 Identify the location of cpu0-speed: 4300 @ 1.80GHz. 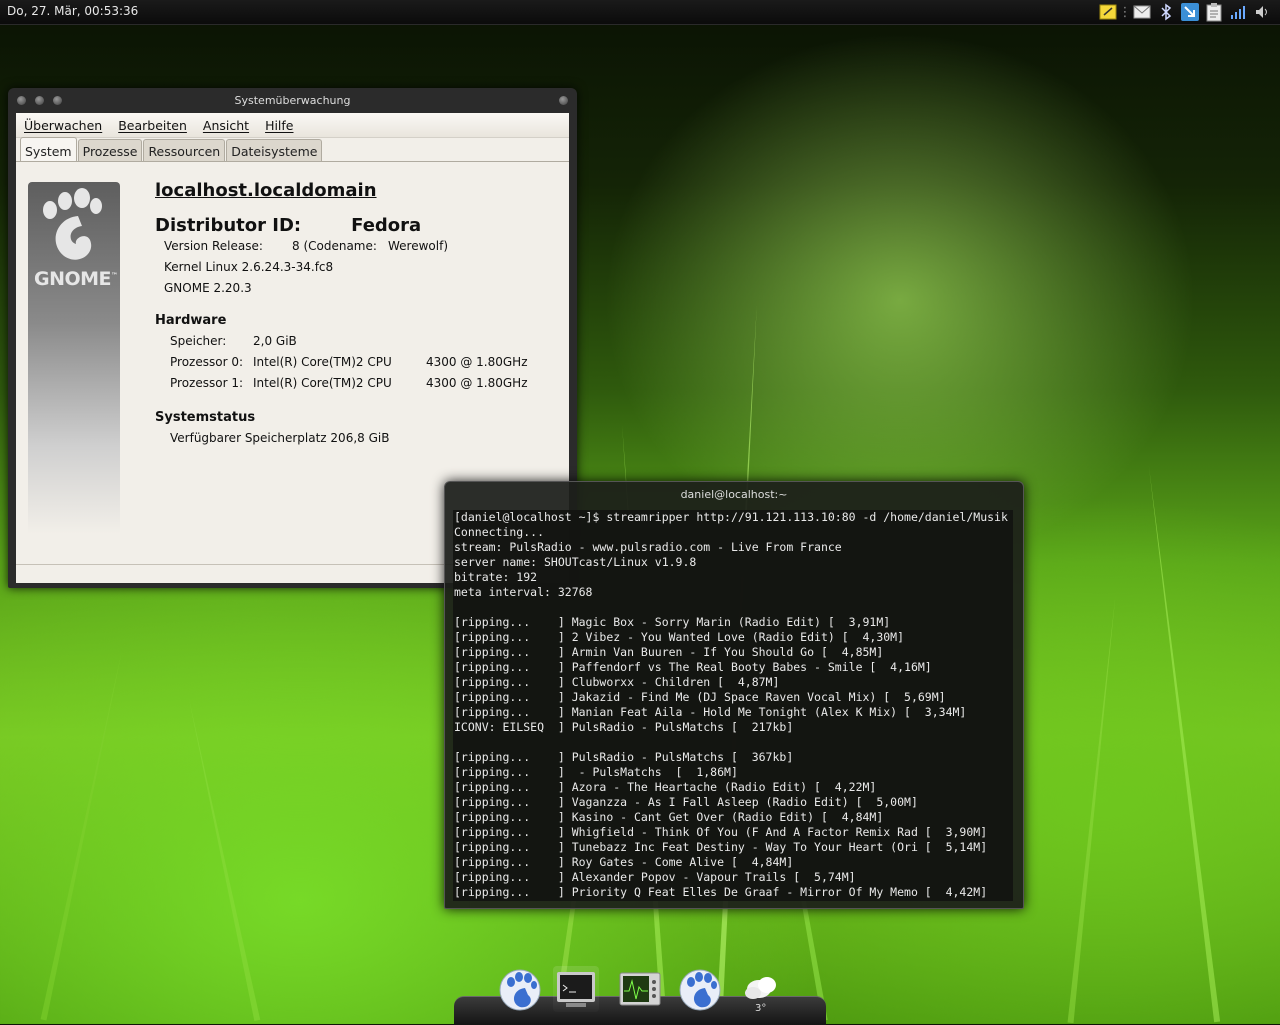
(477, 362).